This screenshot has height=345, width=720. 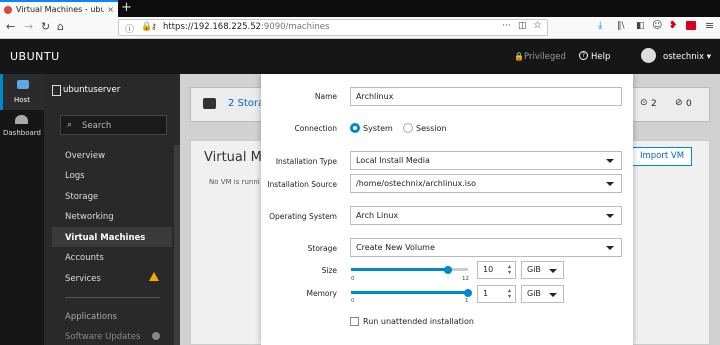 What do you see at coordinates (60, 27) in the screenshot?
I see `home-icon: ⌂` at bounding box center [60, 27].